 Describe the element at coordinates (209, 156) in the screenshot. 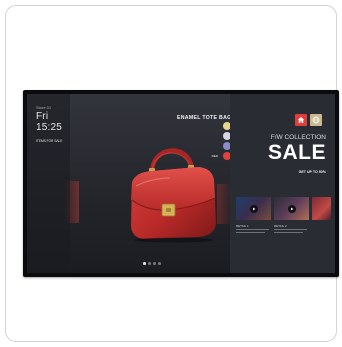

I see `color-option-red: RED` at that location.